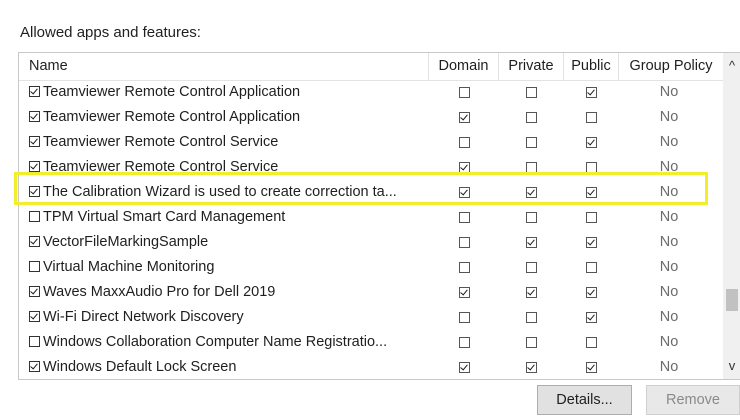  What do you see at coordinates (140, 367) in the screenshot?
I see `app-name-label: Windows Default Lock Screen` at bounding box center [140, 367].